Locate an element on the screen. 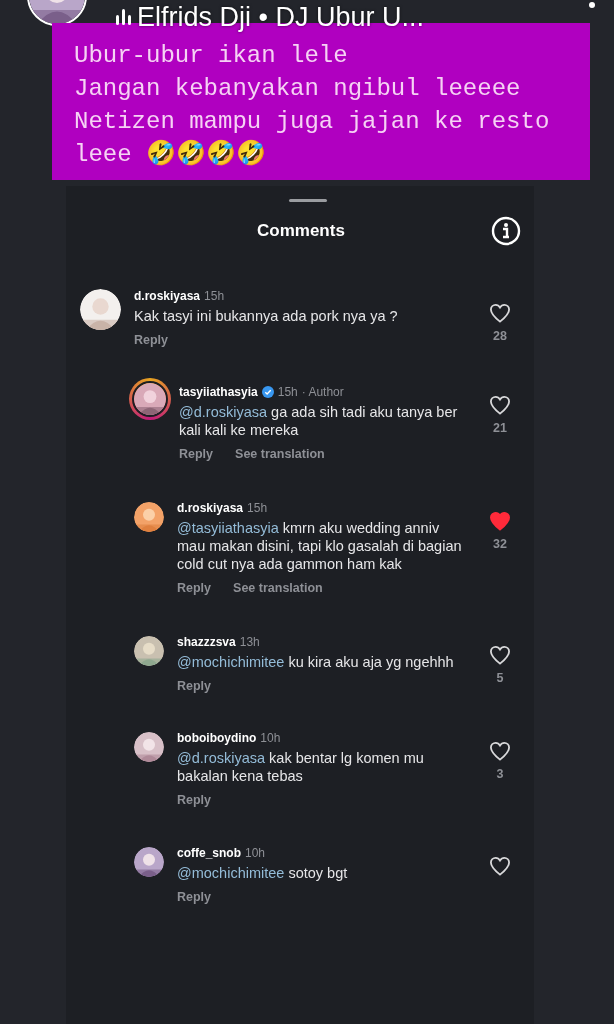 The height and width of the screenshot is (1024, 614). comment-text: @mochichimitee sotoy bgt is located at coordinates (263, 873).